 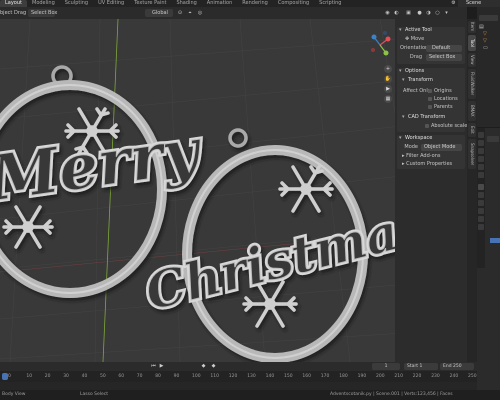 I want to click on affect-parents-checkbox: Parents, so click(x=440, y=107).